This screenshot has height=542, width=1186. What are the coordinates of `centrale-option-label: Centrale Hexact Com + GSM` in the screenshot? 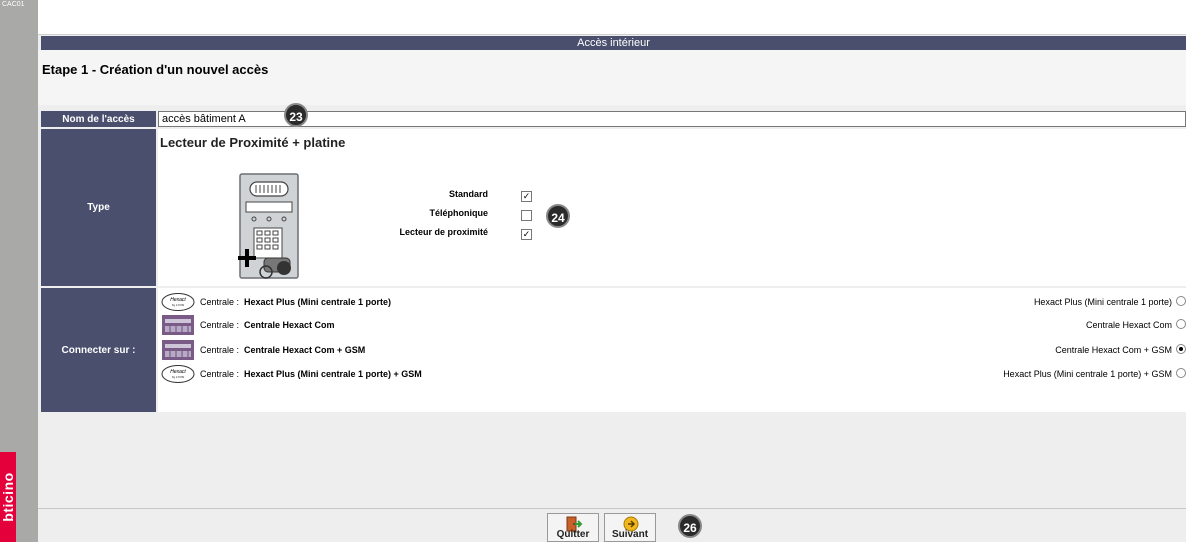 It's located at (1113, 350).